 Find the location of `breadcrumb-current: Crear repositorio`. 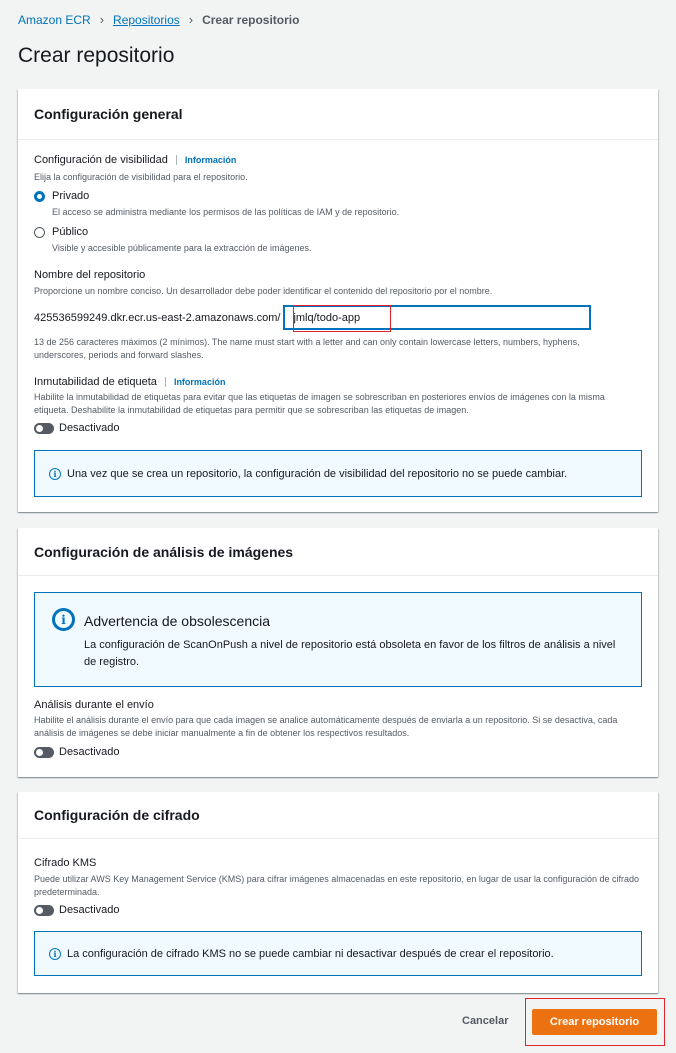

breadcrumb-current: Crear repositorio is located at coordinates (251, 19).